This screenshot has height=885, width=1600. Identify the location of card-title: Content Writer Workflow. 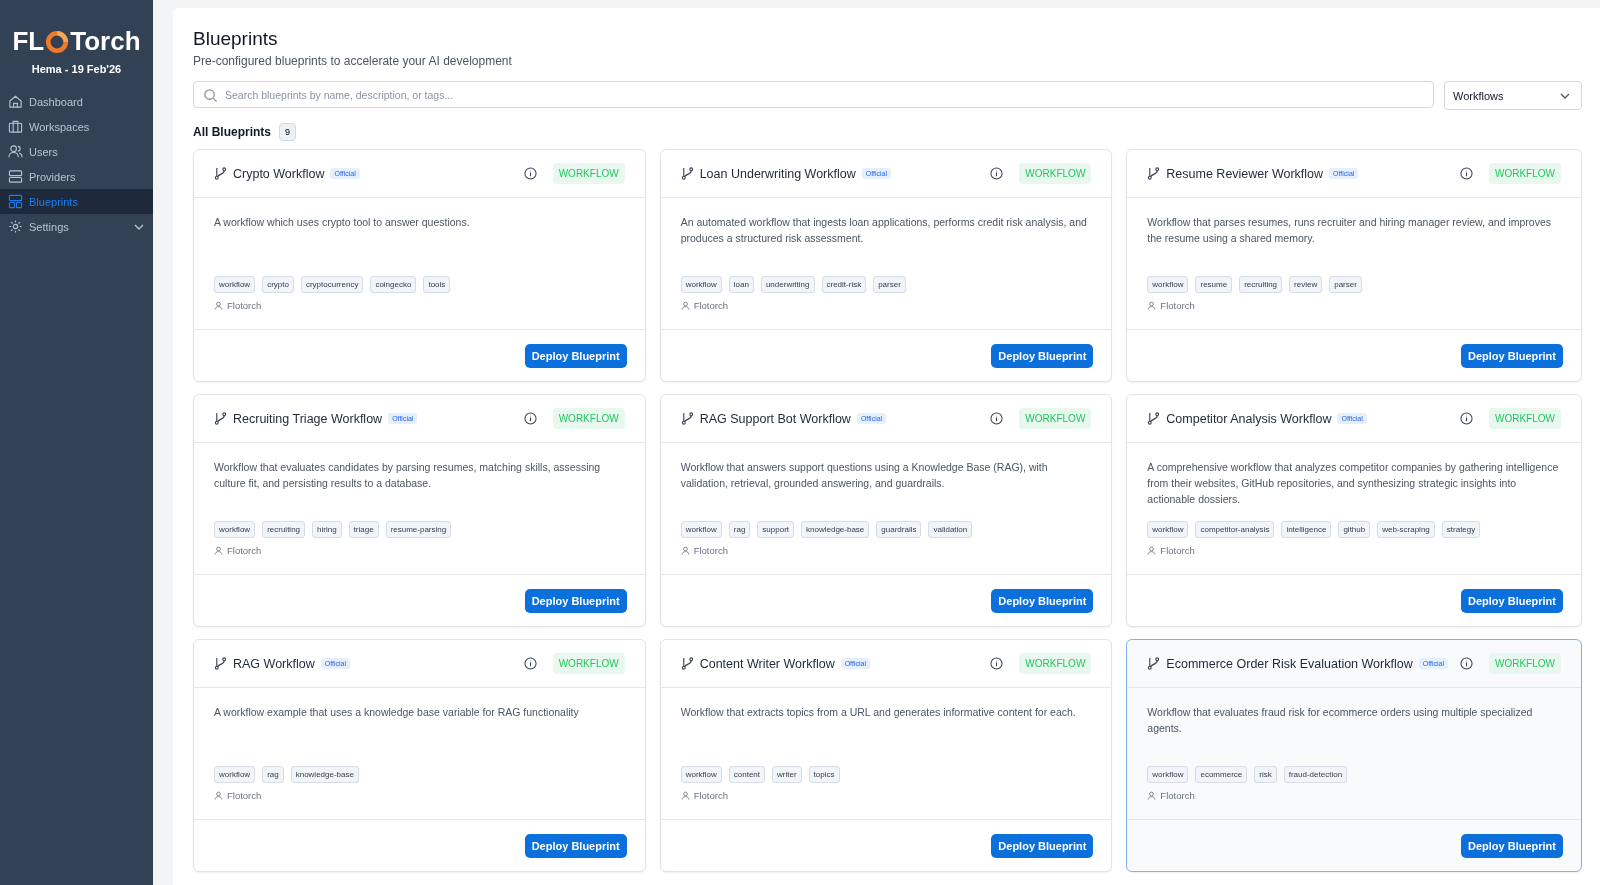
(767, 663).